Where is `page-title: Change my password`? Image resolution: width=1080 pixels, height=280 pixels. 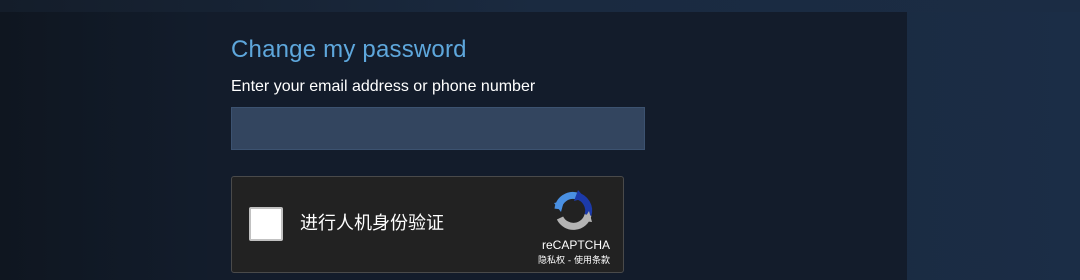
page-title: Change my password is located at coordinates (349, 49).